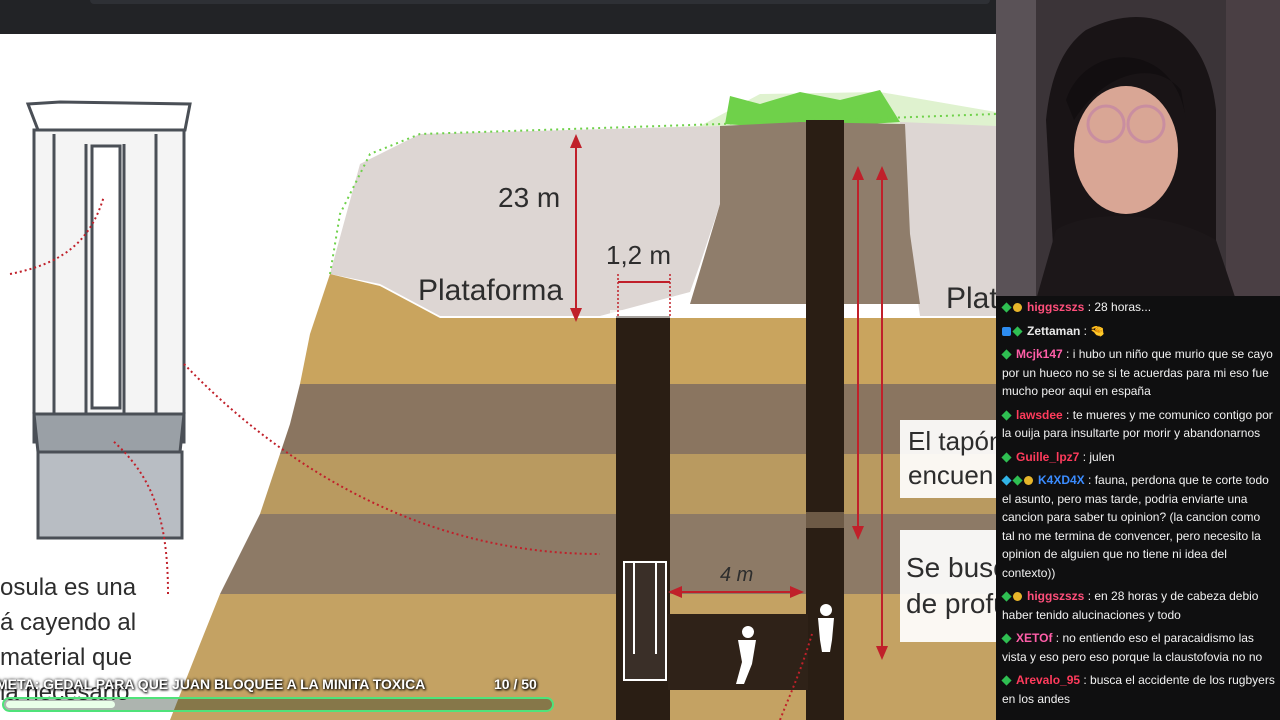 The height and width of the screenshot is (720, 1280). I want to click on webcam-scene, so click(1138, 150).